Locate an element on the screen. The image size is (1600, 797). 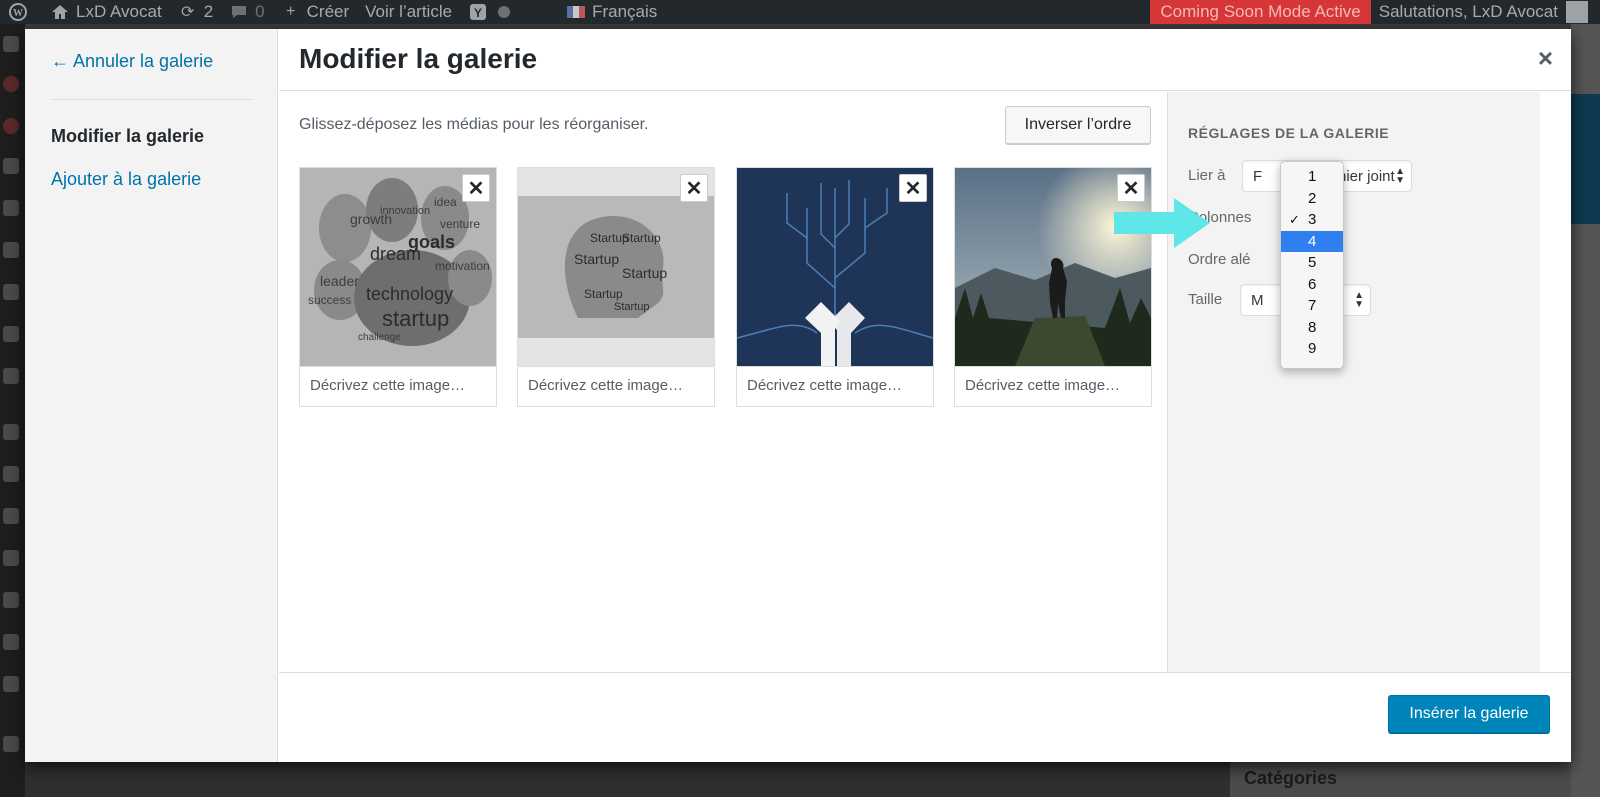
close-modal-button: × is located at coordinates (1545, 58).